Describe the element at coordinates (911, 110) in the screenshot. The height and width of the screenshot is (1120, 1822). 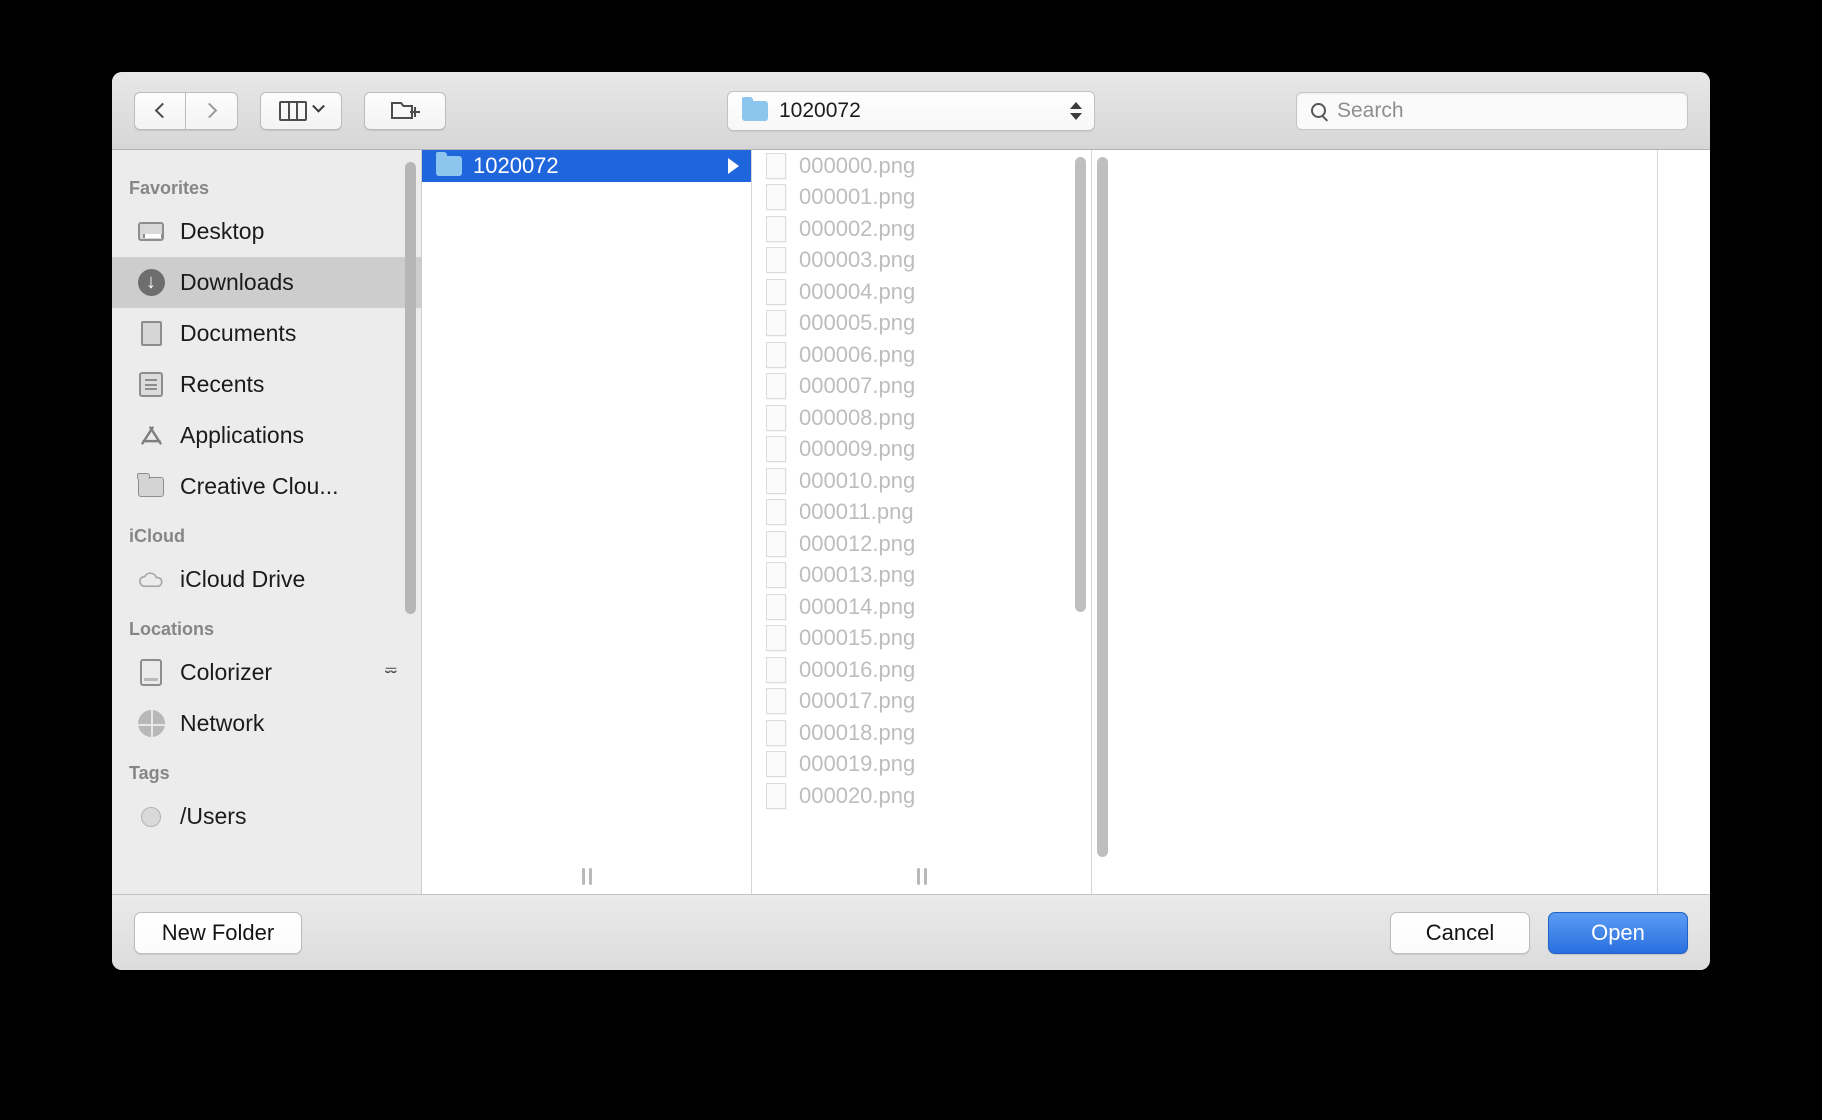
I see `path-popup-button: 1020072` at that location.